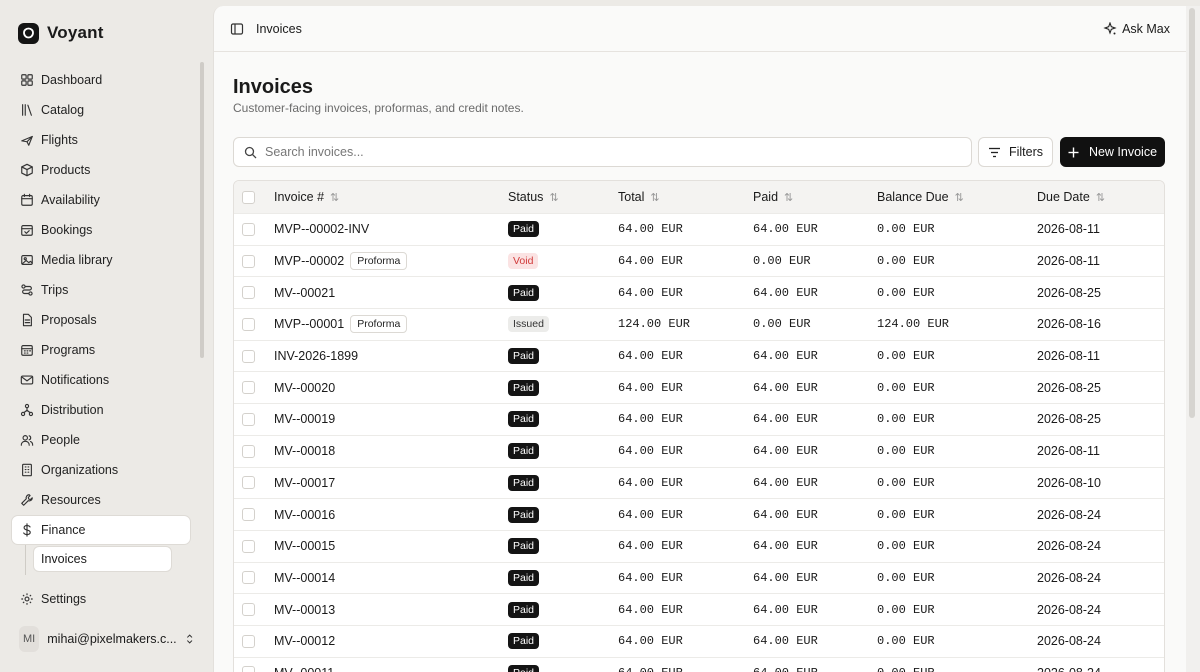  What do you see at coordinates (316, 356) in the screenshot?
I see `invoice-number: INV-2026-1899` at bounding box center [316, 356].